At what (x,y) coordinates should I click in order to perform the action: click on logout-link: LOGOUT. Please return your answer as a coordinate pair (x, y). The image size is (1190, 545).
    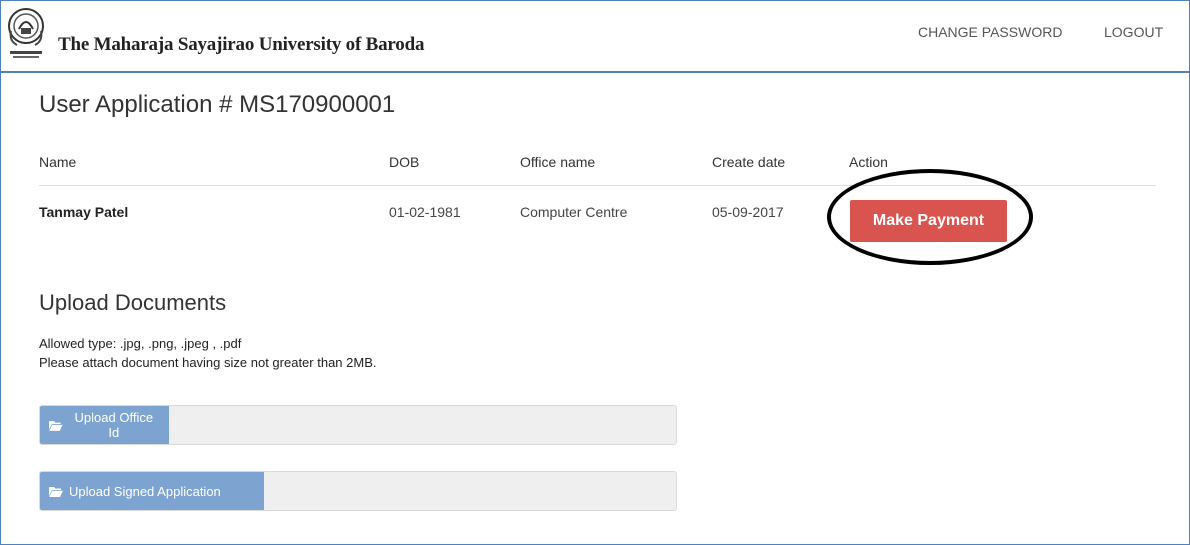
    Looking at the image, I should click on (1133, 32).